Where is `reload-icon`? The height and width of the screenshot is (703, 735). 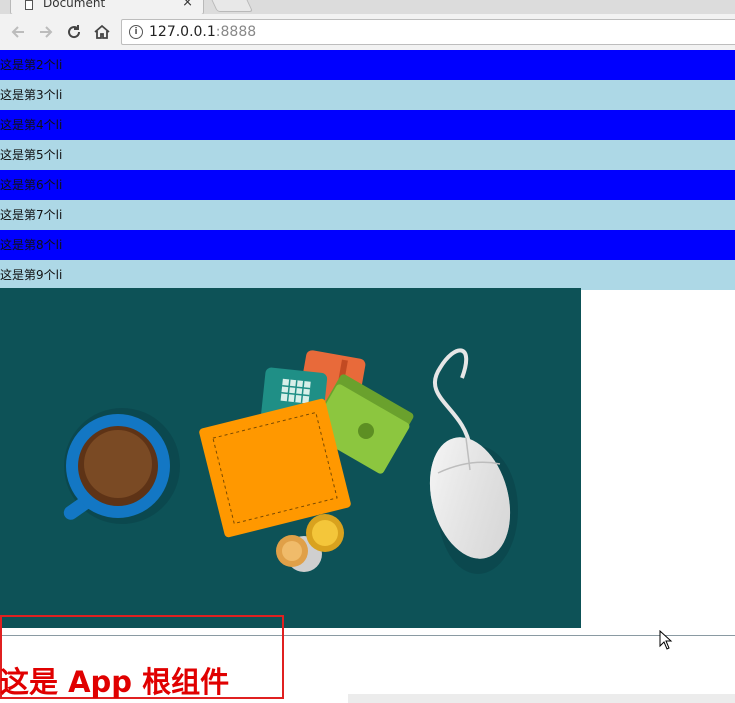 reload-icon is located at coordinates (74, 32).